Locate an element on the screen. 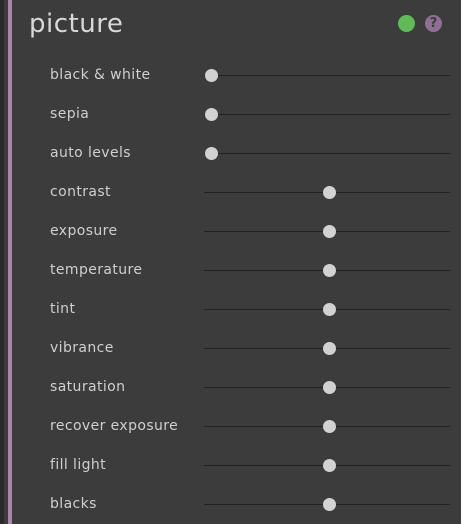 The image size is (466, 524). slider-label: temperature is located at coordinates (96, 270).